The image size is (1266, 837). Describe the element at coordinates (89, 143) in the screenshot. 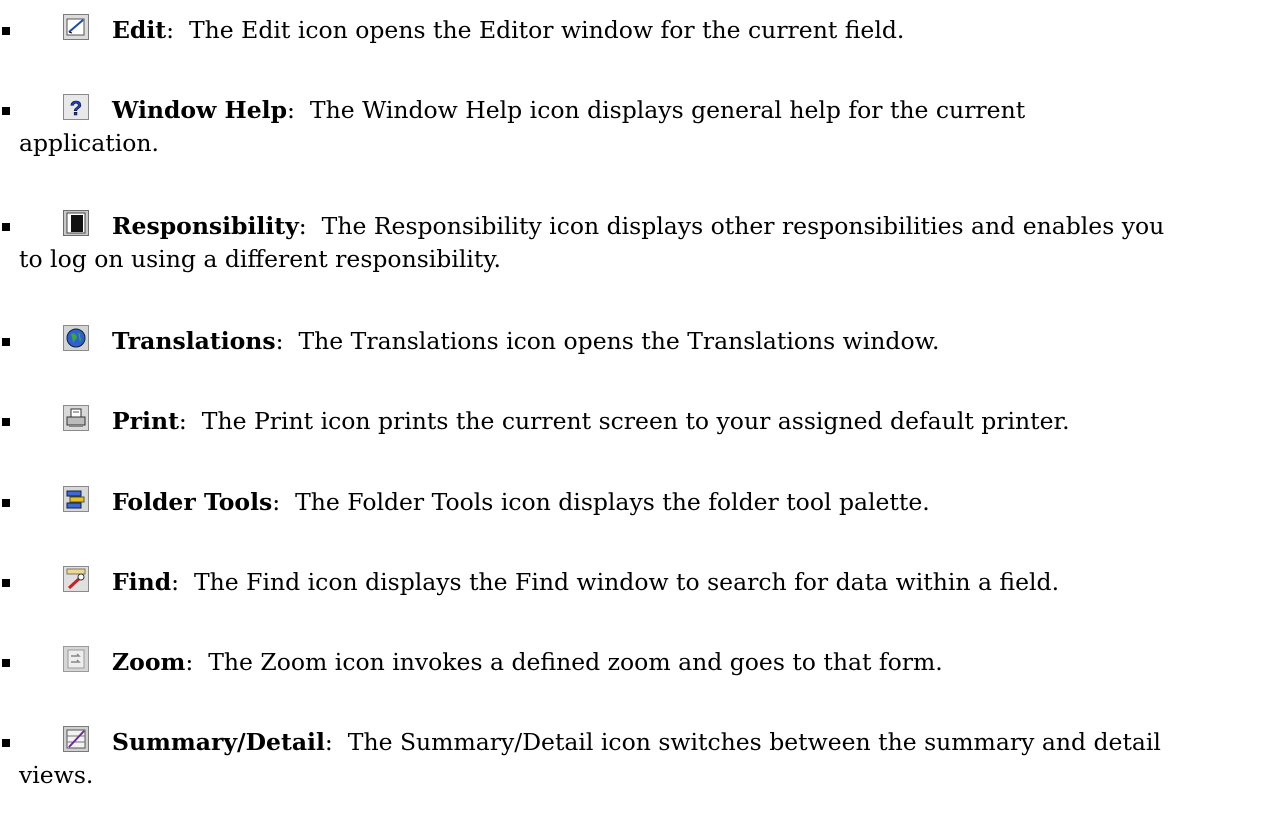

I see `item-description-continuation: application.` at that location.